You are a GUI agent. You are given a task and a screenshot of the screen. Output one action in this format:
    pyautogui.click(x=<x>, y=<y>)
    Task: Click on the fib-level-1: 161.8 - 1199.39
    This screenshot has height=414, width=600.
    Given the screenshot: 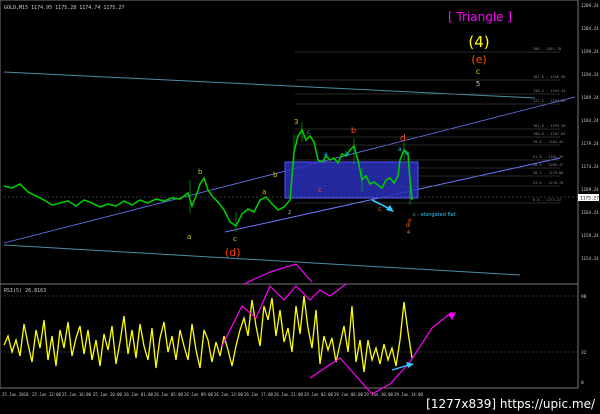 What is the action you would take?
    pyautogui.click(x=549, y=126)
    